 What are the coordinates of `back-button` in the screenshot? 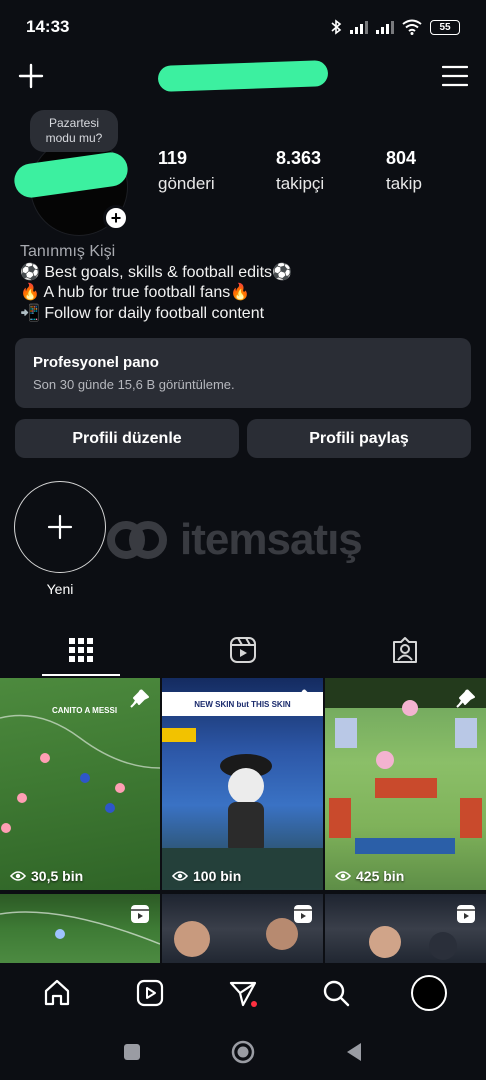 It's located at (354, 1052).